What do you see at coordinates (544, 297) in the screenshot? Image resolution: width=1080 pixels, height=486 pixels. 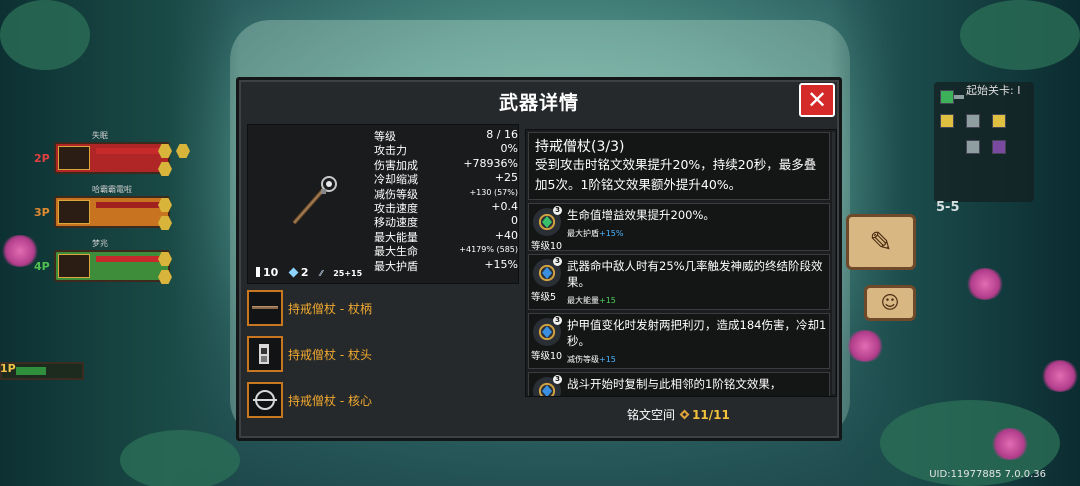 I see `inscription-level: 等级5` at bounding box center [544, 297].